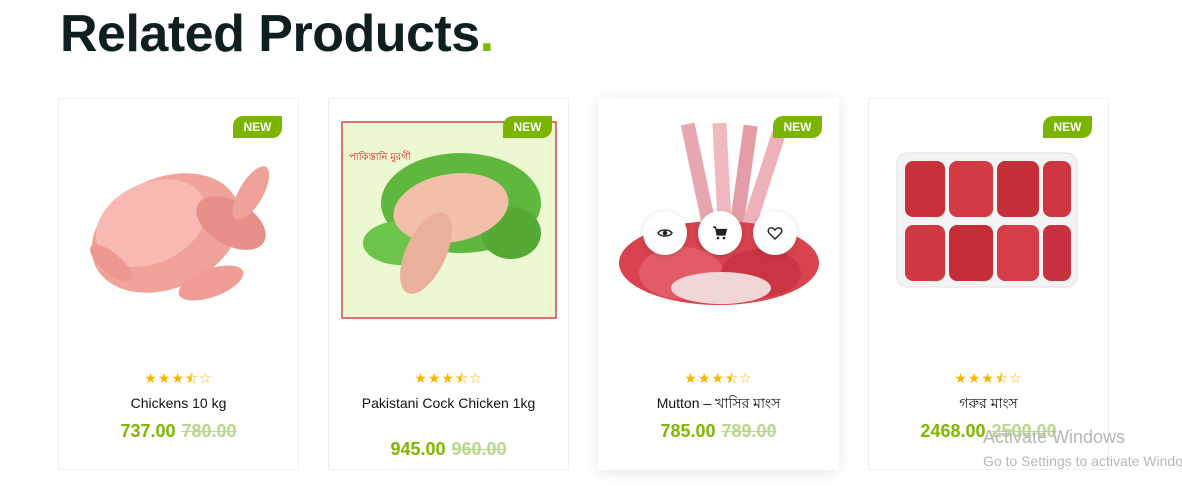 Image resolution: width=1182 pixels, height=486 pixels. I want to click on quick-view-button, so click(665, 233).